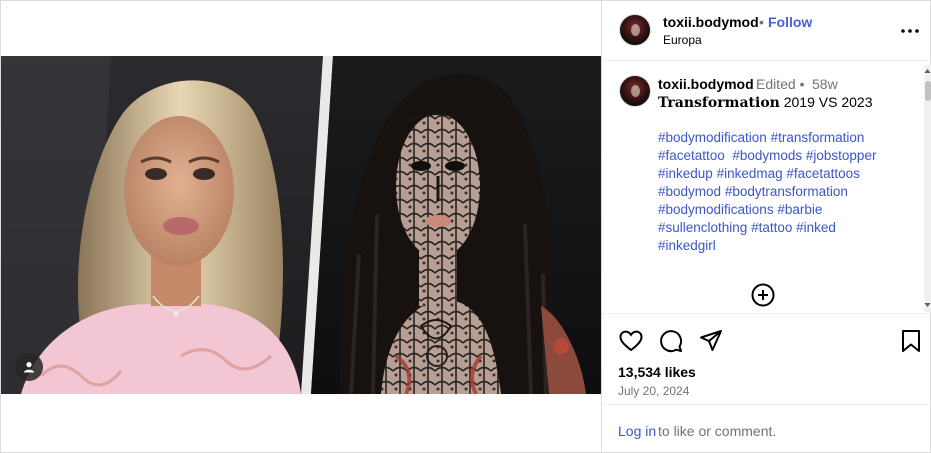 This screenshot has width=931, height=453. I want to click on comments-scrollbar, so click(927, 188).